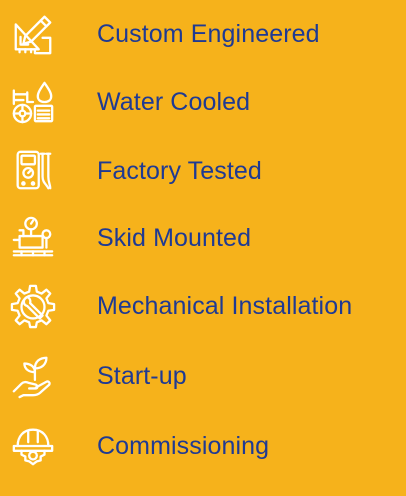 The width and height of the screenshot is (406, 496). I want to click on feature-item-skid-mounted: Skid Mounted, so click(203, 238).